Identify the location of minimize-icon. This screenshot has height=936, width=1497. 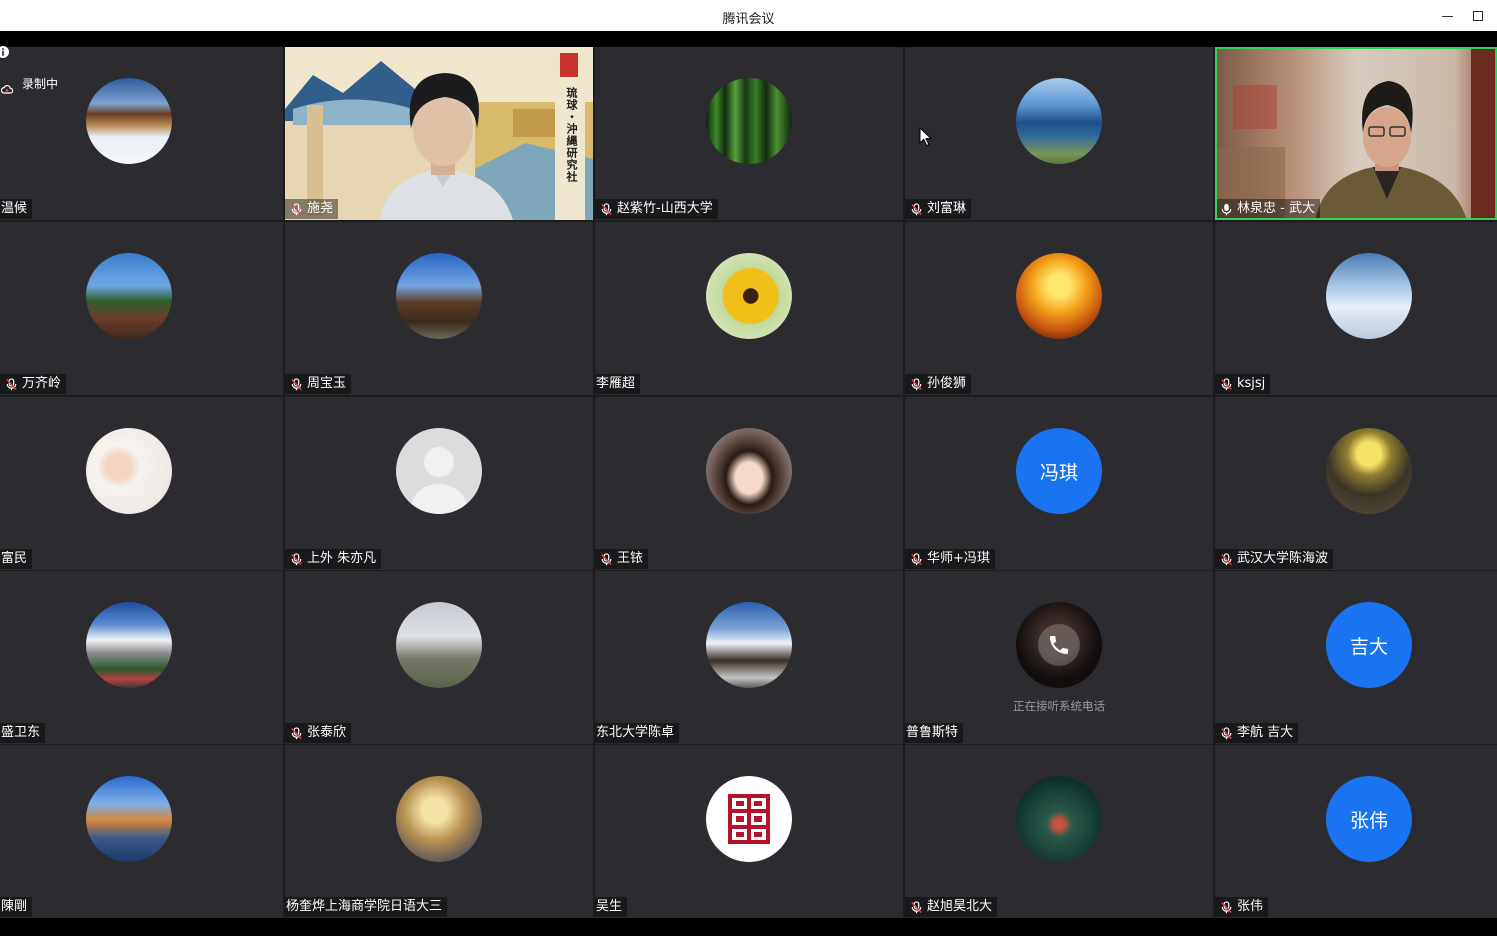
(1448, 16).